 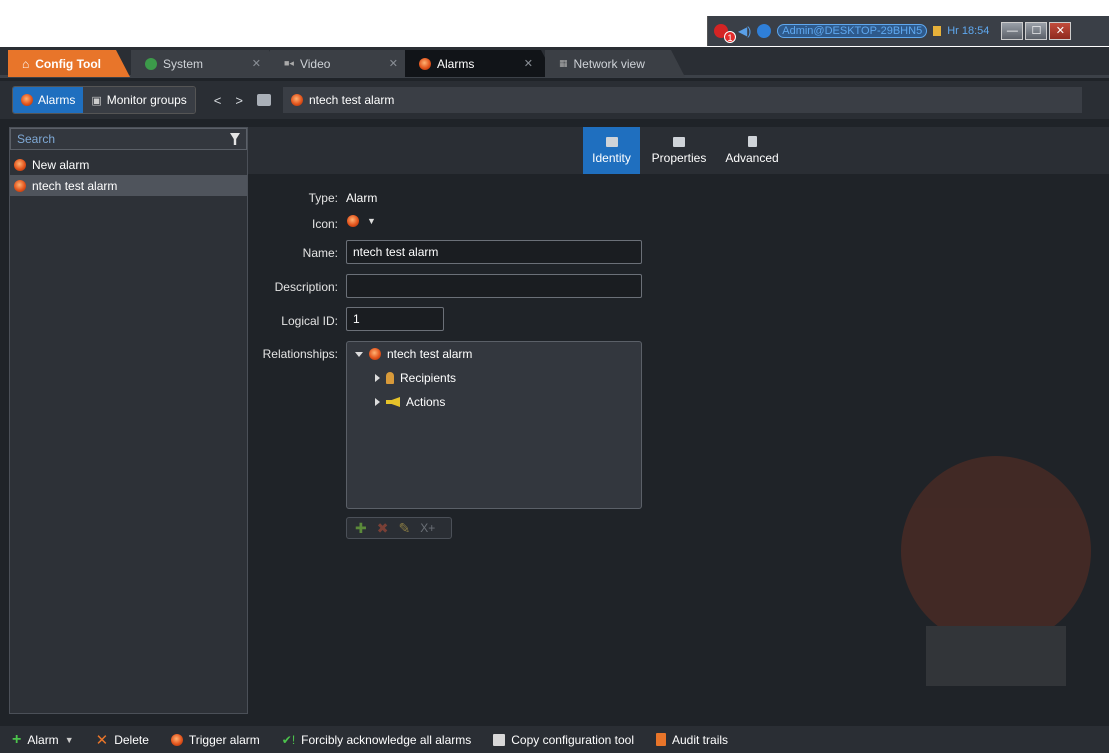 What do you see at coordinates (48, 100) in the screenshot?
I see `alarms-view-button: Alarms` at bounding box center [48, 100].